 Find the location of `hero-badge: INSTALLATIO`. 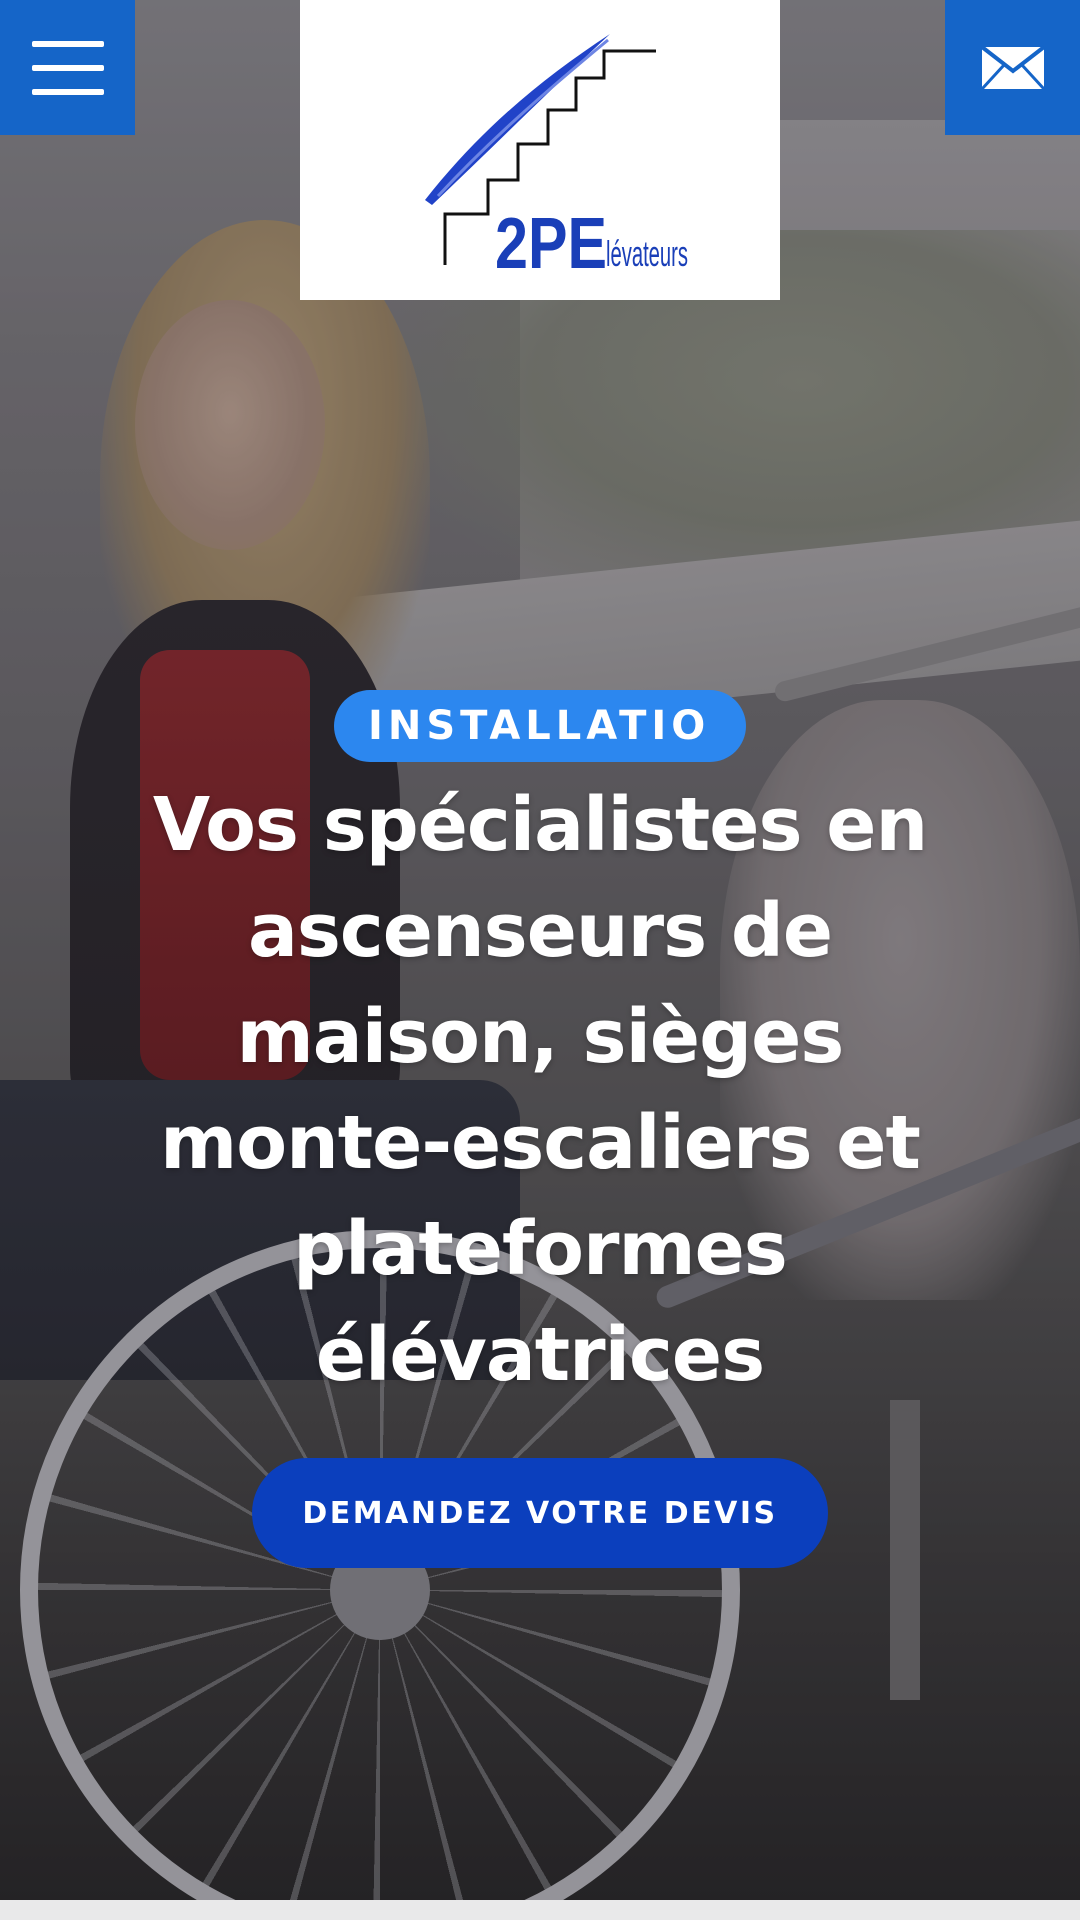

hero-badge: INSTALLATIO is located at coordinates (540, 726).